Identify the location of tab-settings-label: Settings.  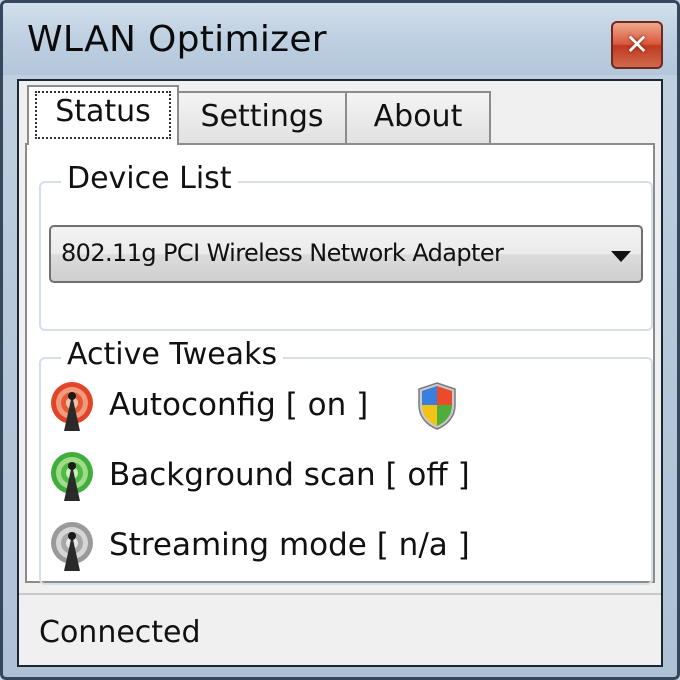
(262, 116).